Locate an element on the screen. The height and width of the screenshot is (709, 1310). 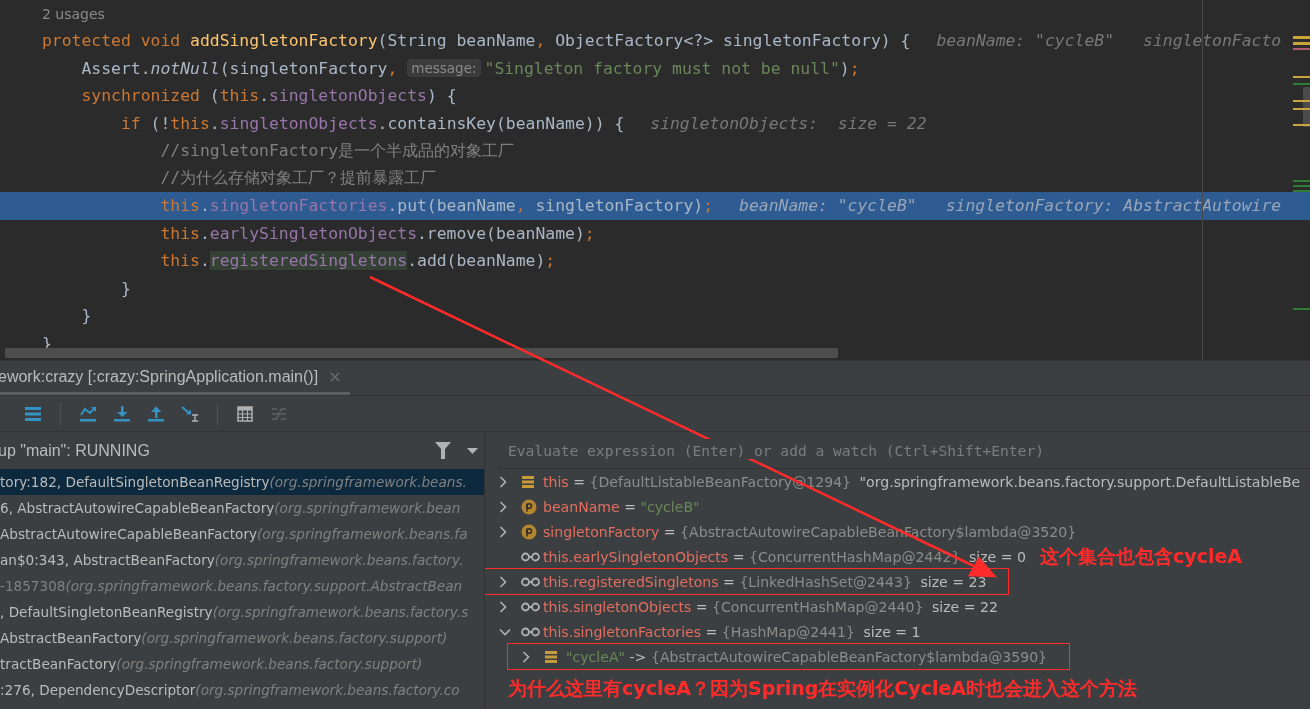
code-line: this.earlySingletonObjects.remove(beanName); is located at coordinates (377, 233).